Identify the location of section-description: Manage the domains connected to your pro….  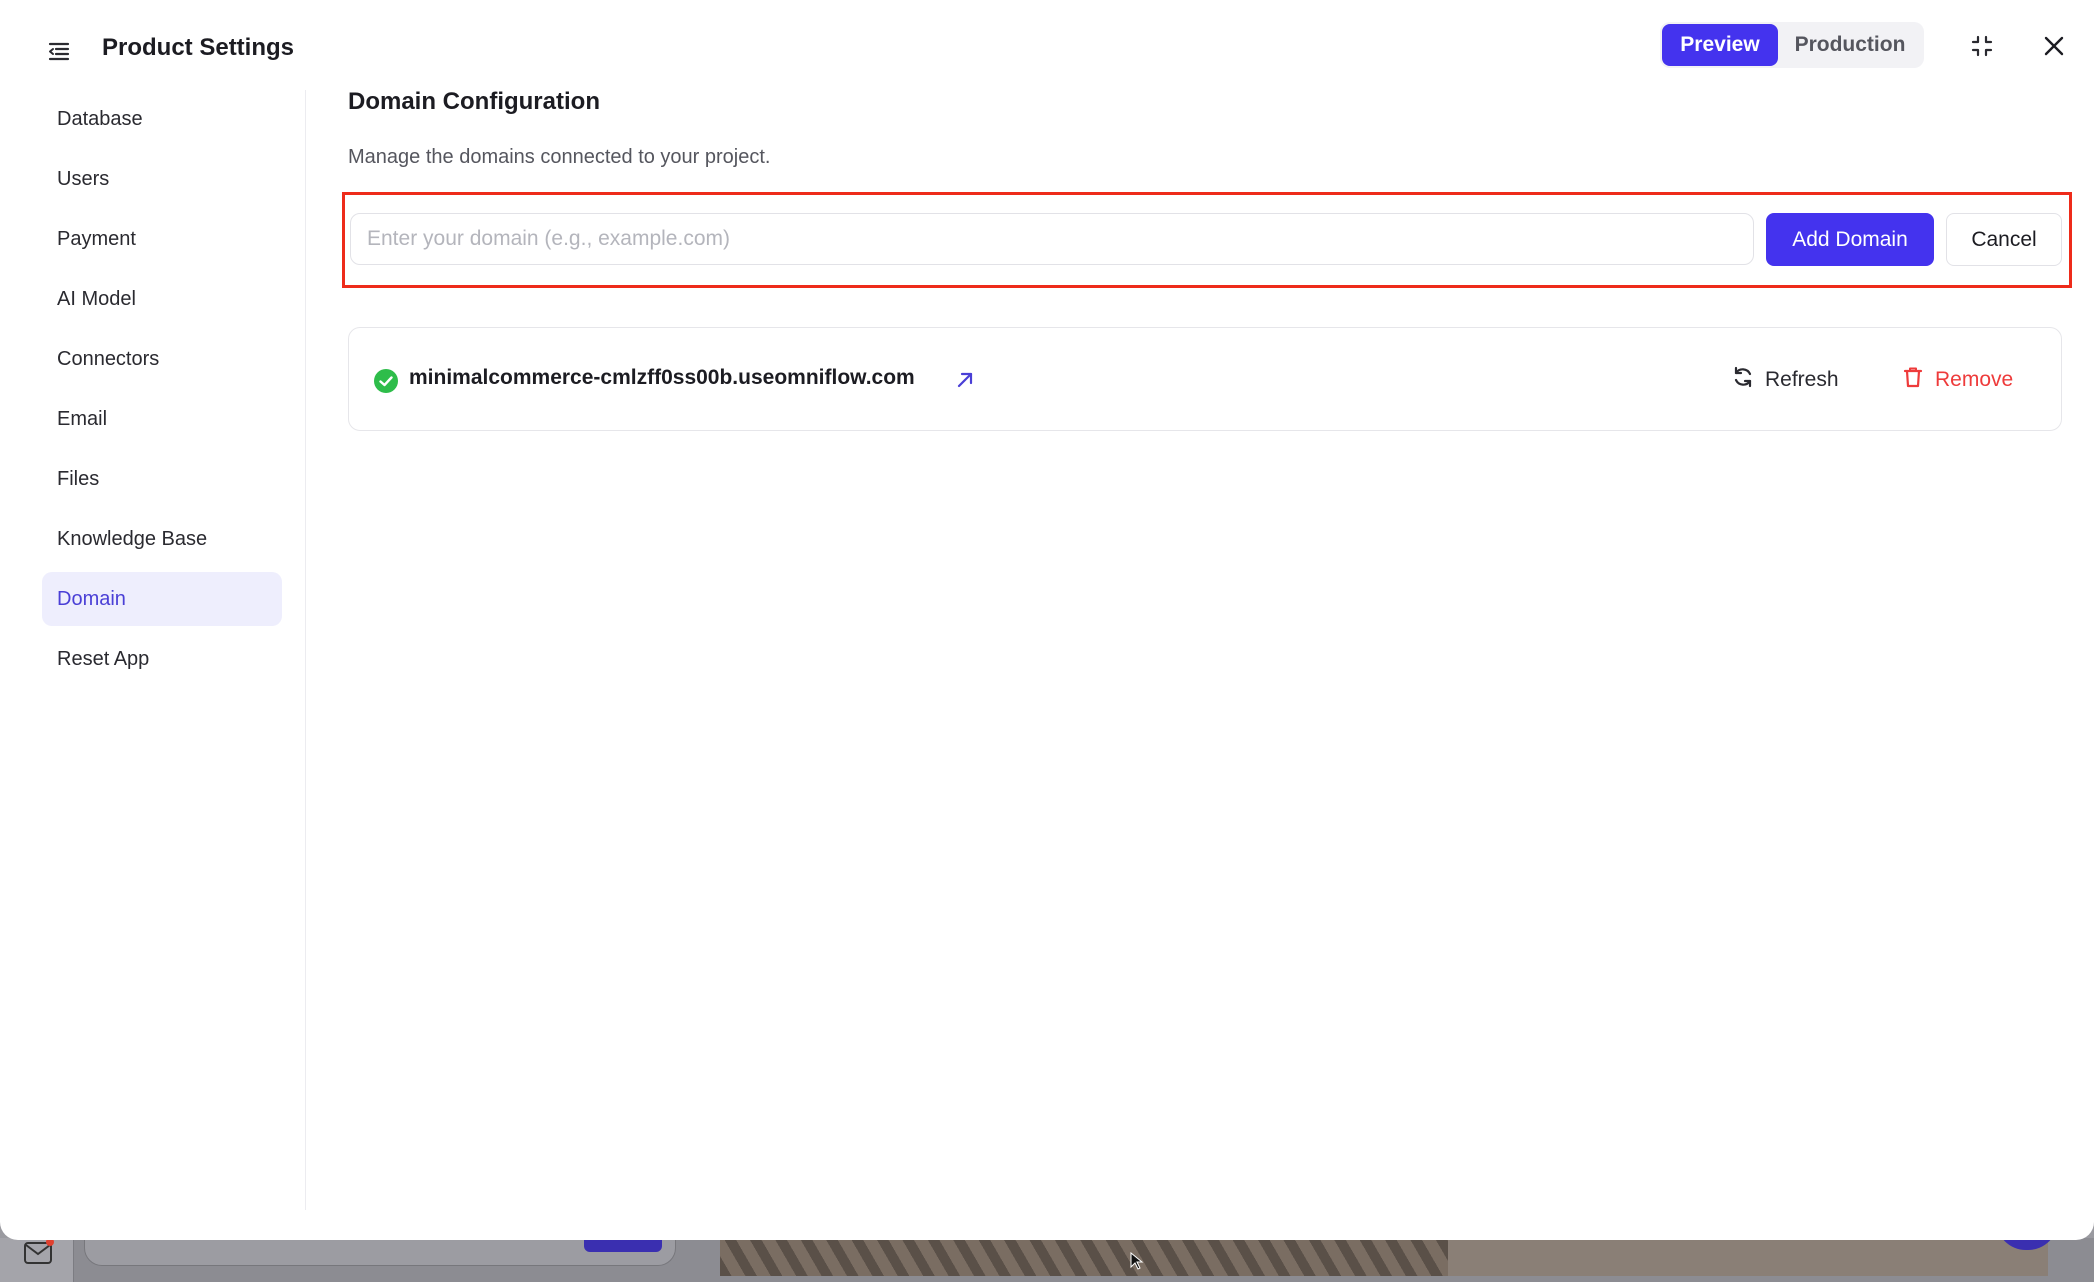
(559, 157).